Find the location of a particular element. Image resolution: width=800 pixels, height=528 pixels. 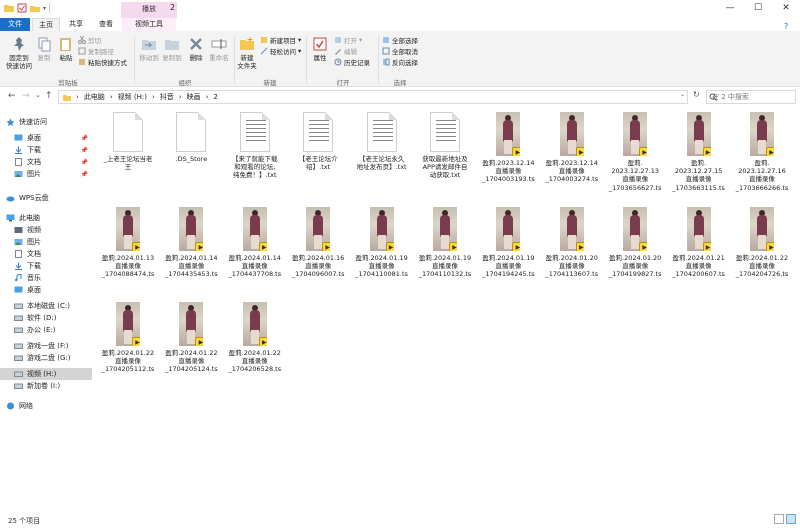

tab-home: 主页 is located at coordinates (46, 24).